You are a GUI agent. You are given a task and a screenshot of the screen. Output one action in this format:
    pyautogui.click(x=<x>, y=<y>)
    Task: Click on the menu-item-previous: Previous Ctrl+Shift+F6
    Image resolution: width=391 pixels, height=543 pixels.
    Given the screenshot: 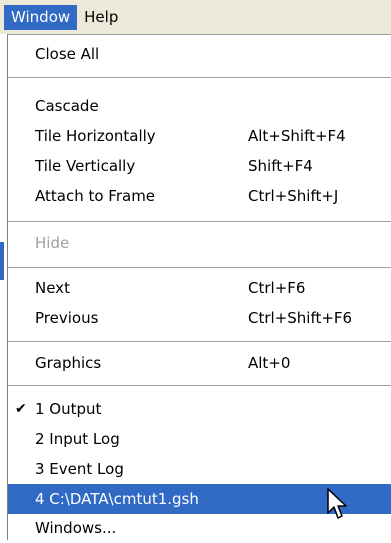 What is the action you would take?
    pyautogui.click(x=199, y=318)
    